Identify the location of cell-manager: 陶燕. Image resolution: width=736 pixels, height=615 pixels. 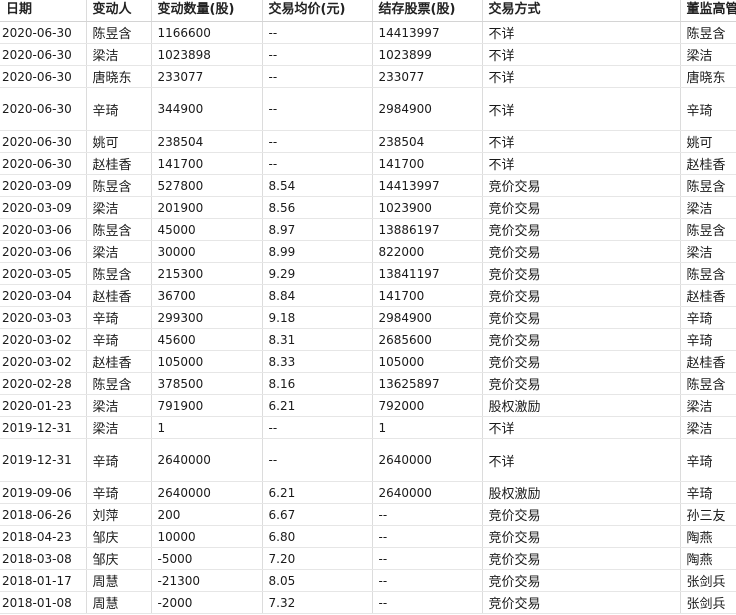
(708, 558).